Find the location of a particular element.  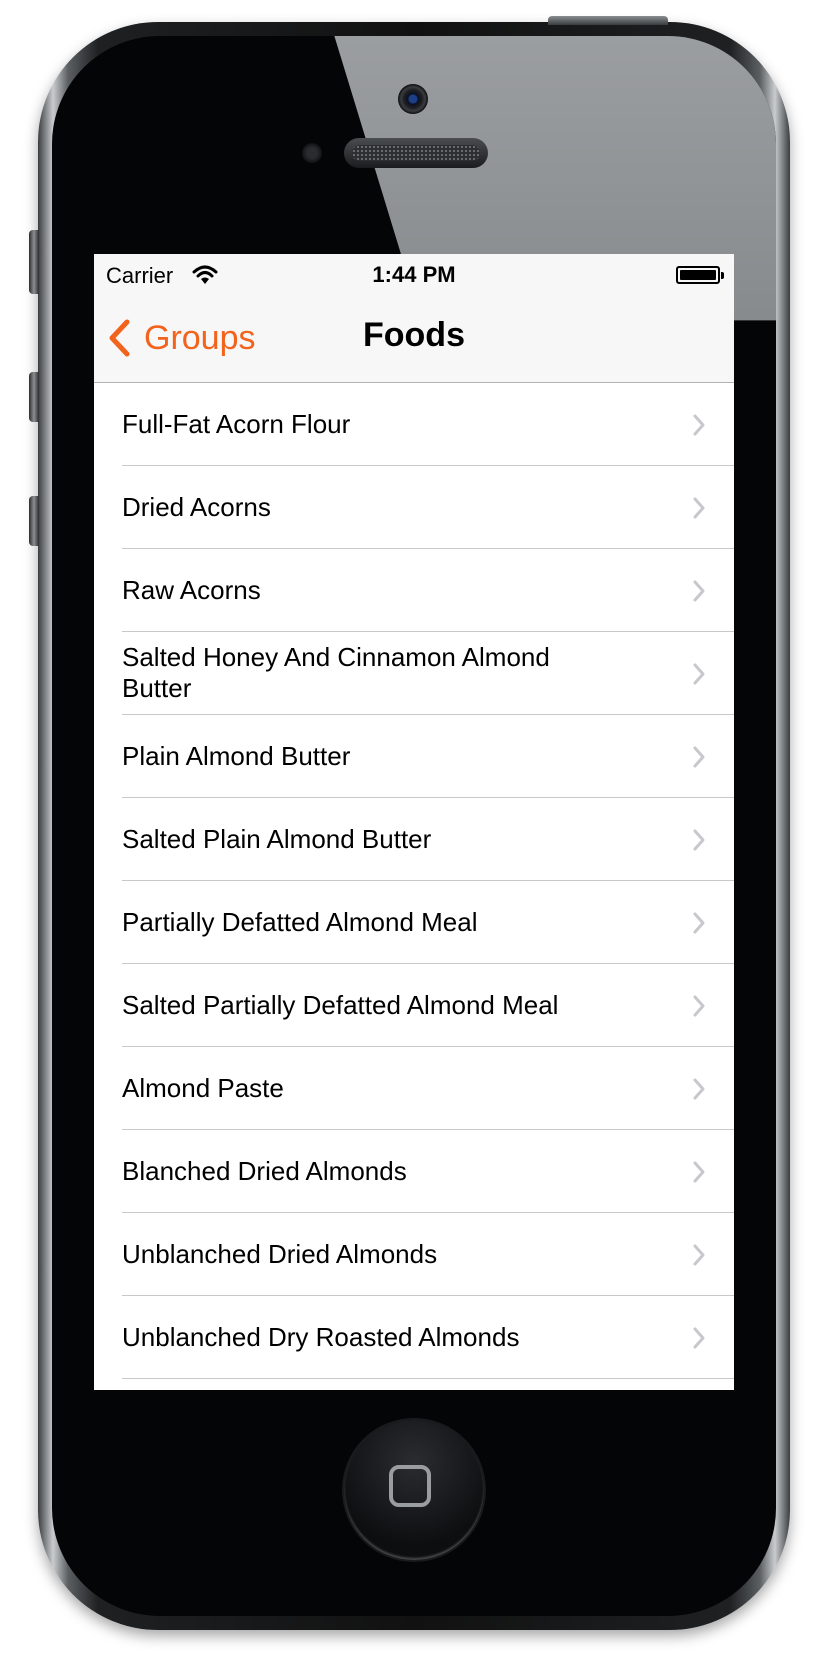

list-item: Salted Plain Almond Butter is located at coordinates (428, 839).